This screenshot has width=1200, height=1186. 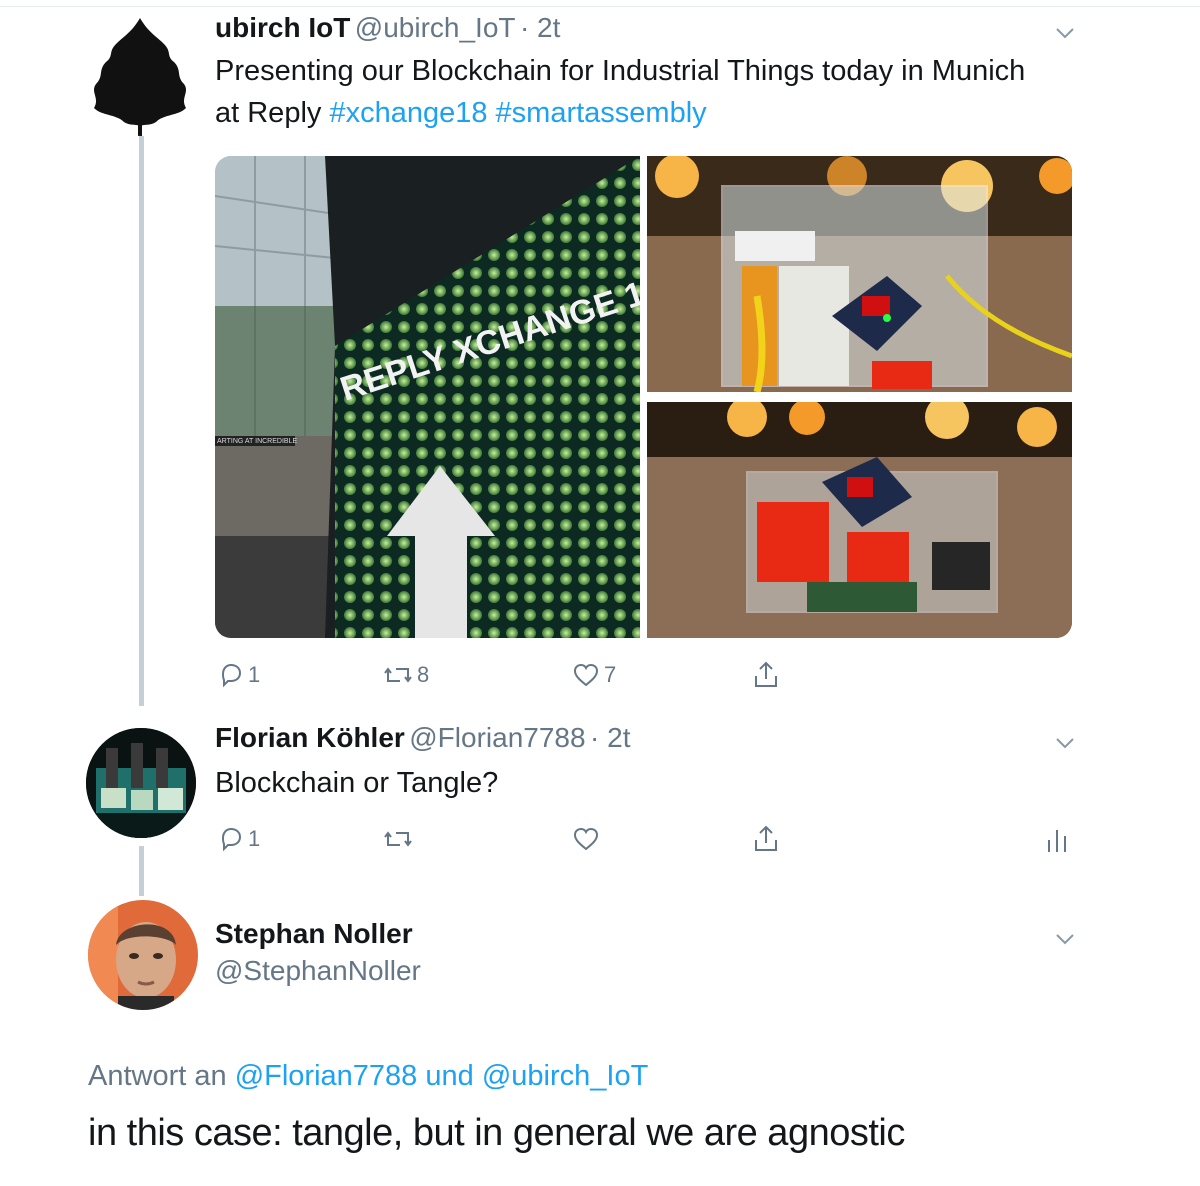 I want to click on small-sign-text: ARTING AT INCREDIBLE, so click(x=257, y=441).